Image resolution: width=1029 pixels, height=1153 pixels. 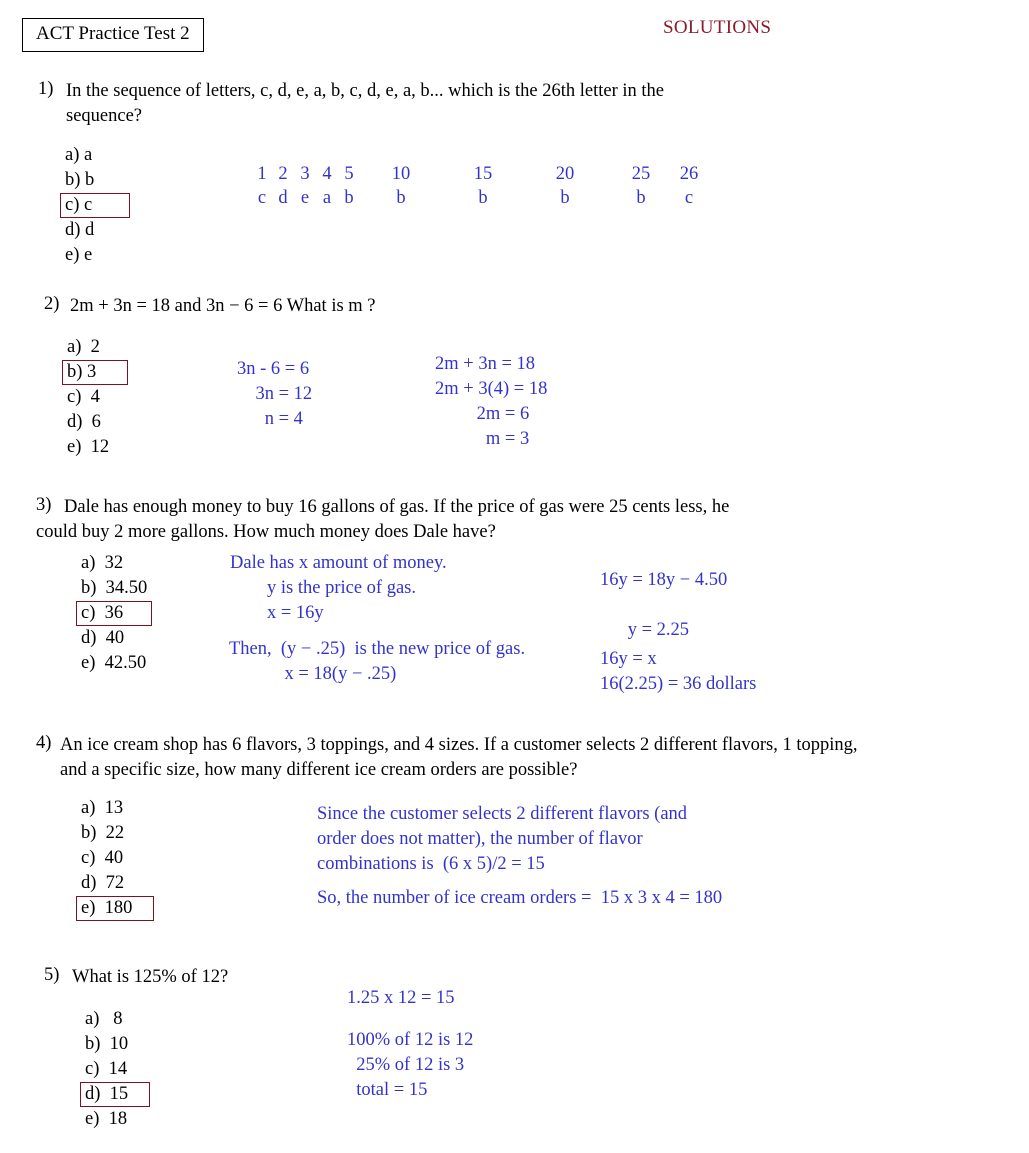 I want to click on seq-letter-25: b, so click(x=641, y=198).